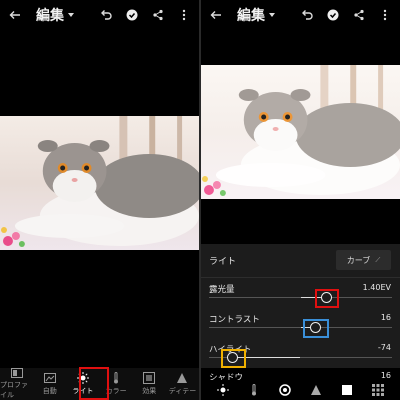 The height and width of the screenshot is (400, 400). What do you see at coordinates (378, 390) in the screenshot?
I see `grid-icon` at bounding box center [378, 390].